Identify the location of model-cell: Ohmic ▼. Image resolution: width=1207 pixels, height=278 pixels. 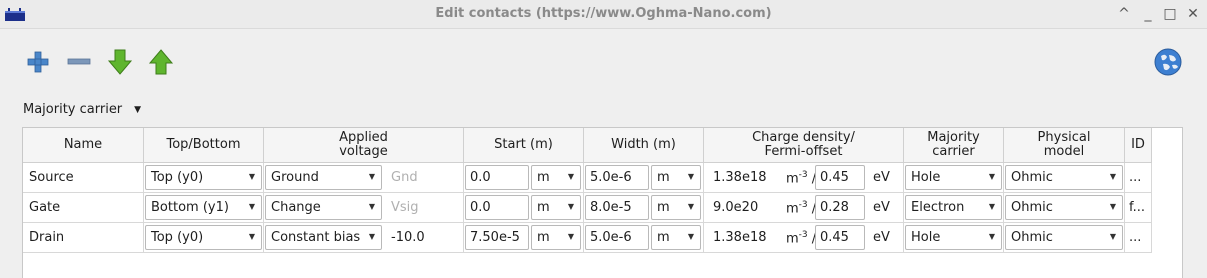
(1064, 237).